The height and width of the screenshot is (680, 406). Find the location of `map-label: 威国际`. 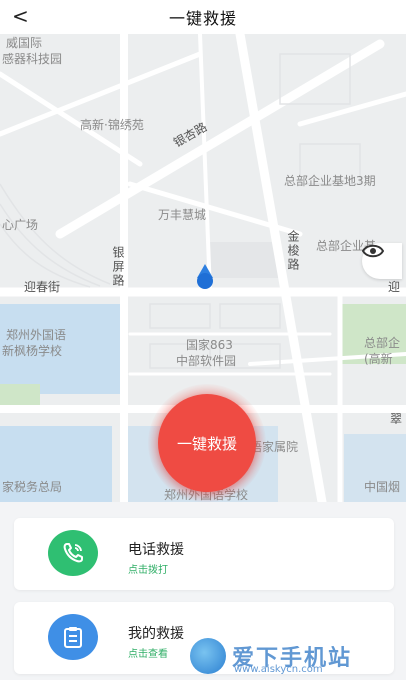

map-label: 威国际 is located at coordinates (24, 43).